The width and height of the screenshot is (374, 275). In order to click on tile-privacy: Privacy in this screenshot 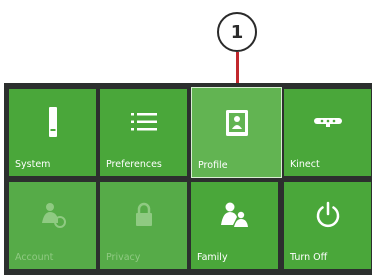, I will do `click(143, 225)`.